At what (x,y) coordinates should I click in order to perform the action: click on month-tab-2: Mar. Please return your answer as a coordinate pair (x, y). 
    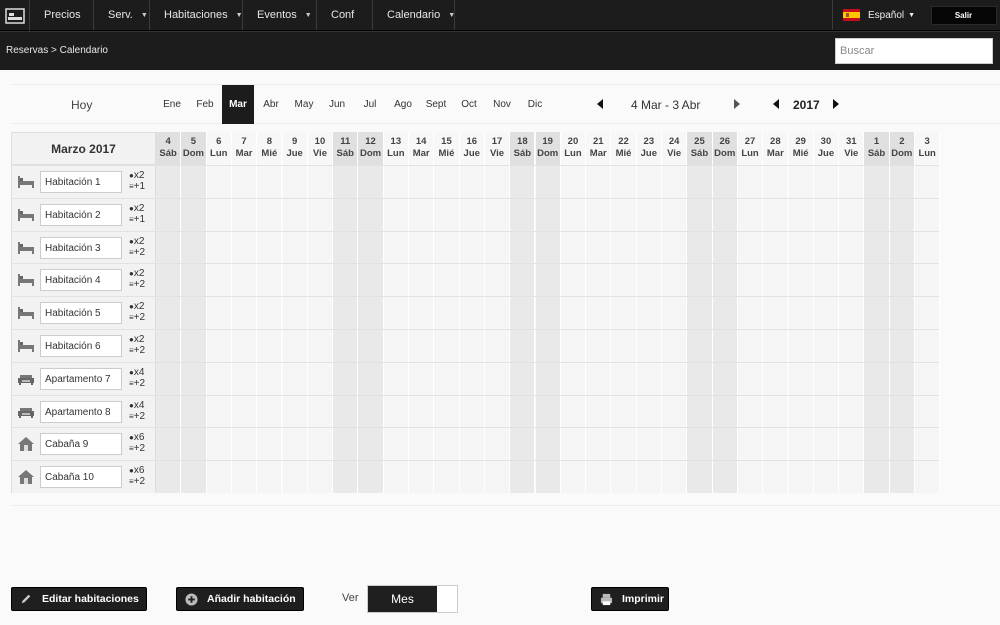
    Looking at the image, I should click on (238, 104).